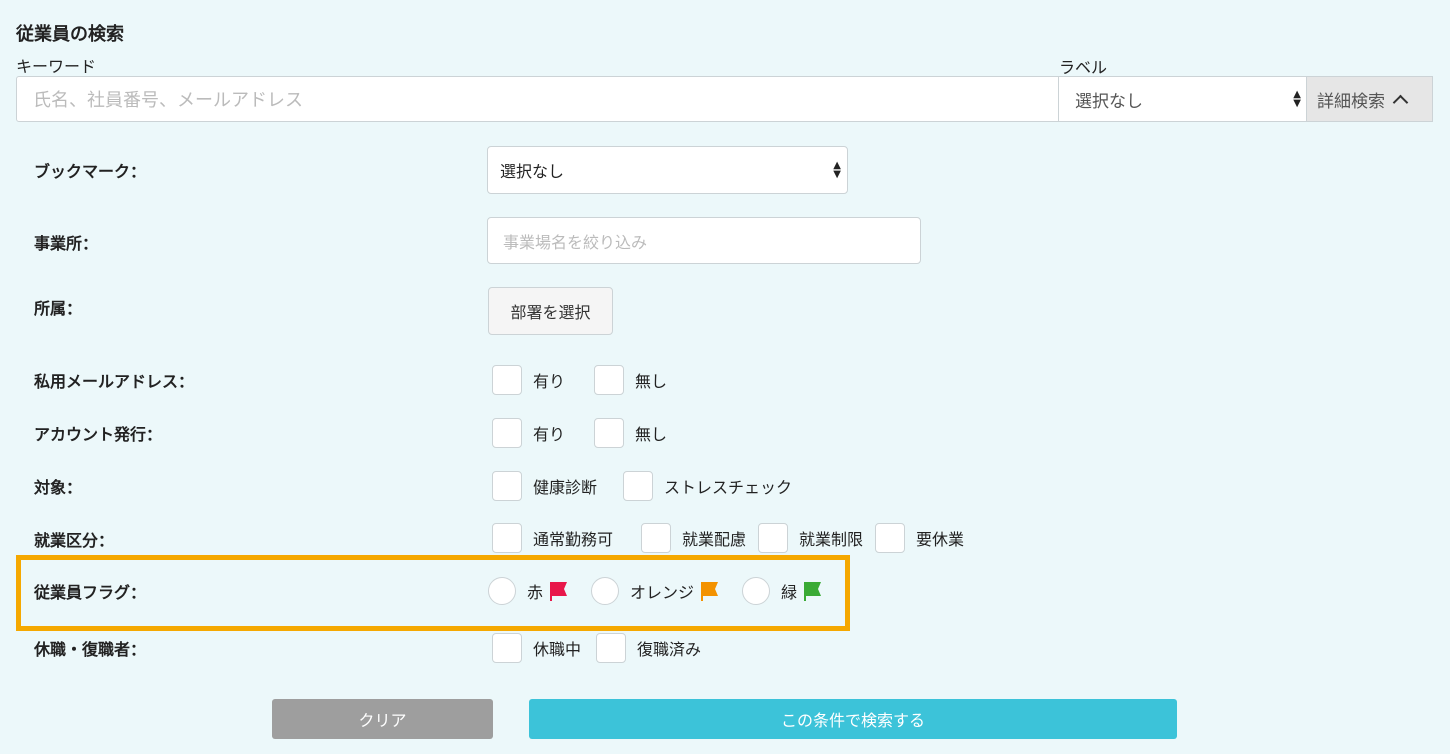 This screenshot has height=754, width=1450. Describe the element at coordinates (704, 240) in the screenshot. I see `office-filter-input: 事業場名を絞り込み` at that location.